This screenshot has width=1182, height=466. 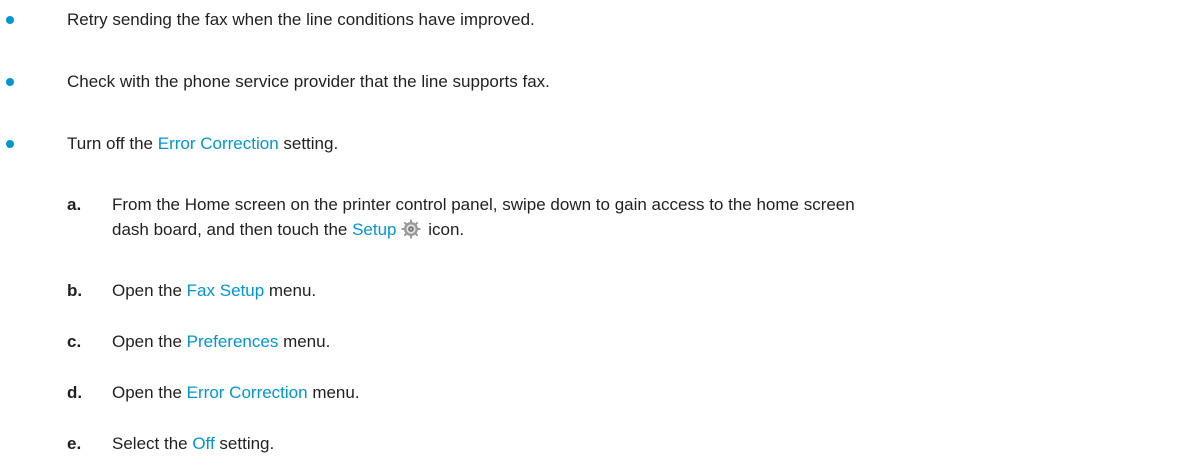 I want to click on step-letter: a., so click(x=74, y=204).